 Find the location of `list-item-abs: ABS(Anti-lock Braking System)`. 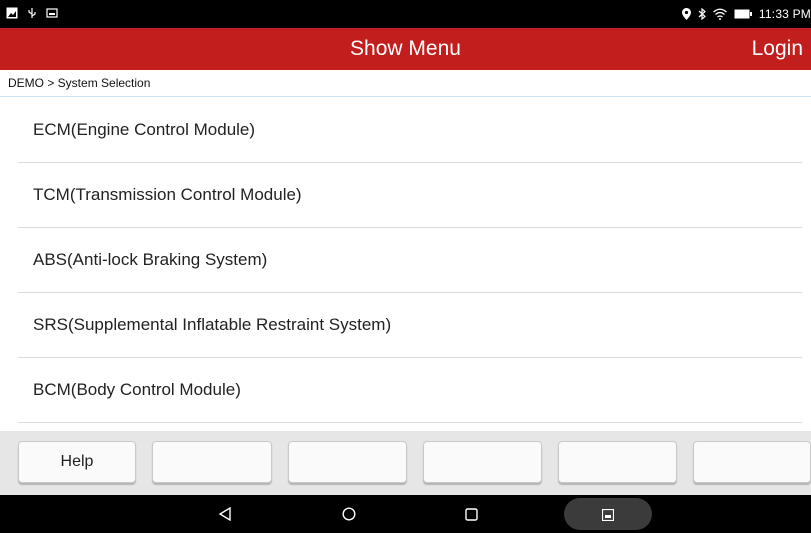

list-item-abs: ABS(Anti-lock Braking System) is located at coordinates (410, 260).